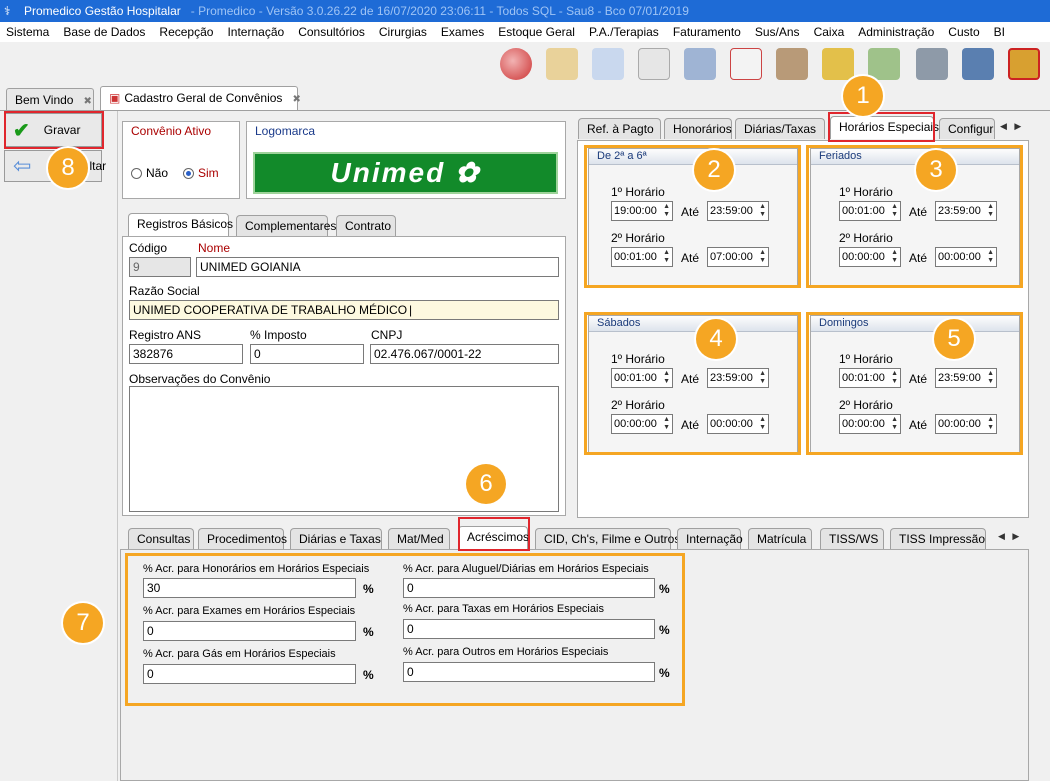  I want to click on convenio-ativo-title: Convênio Ativo, so click(171, 131).